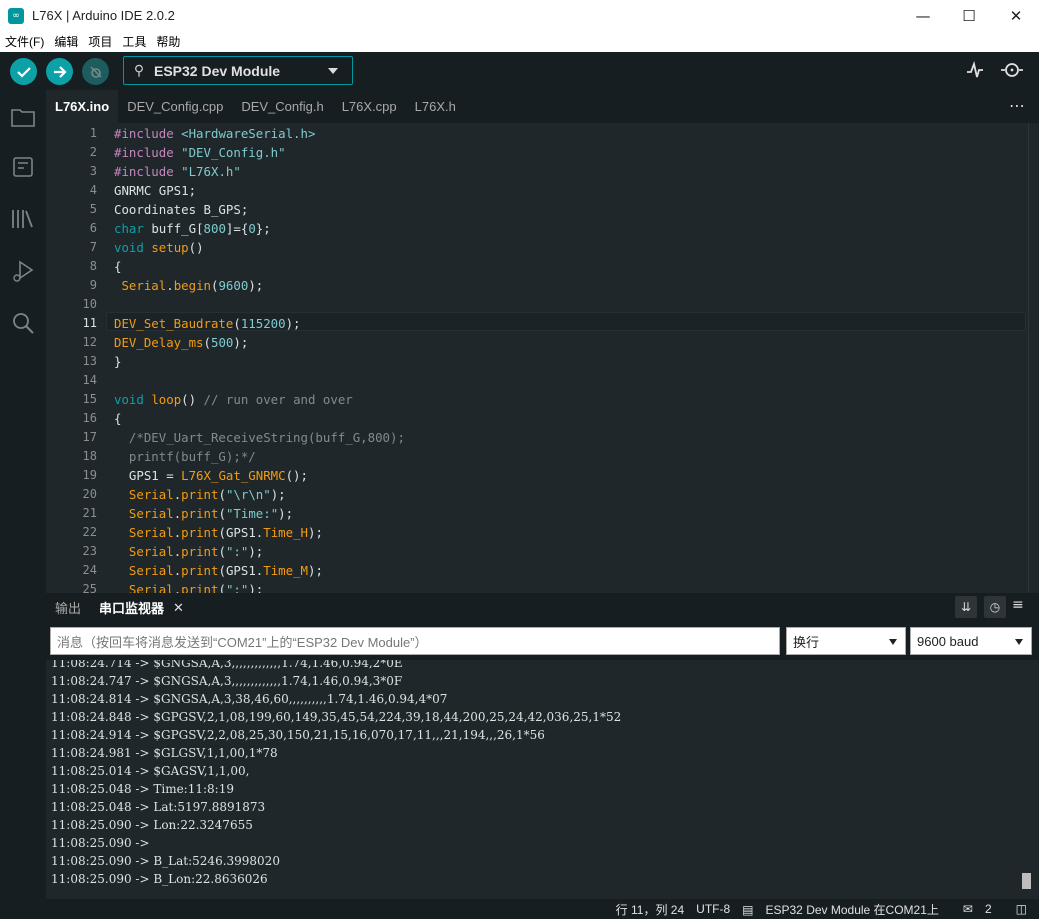 The height and width of the screenshot is (919, 1039). I want to click on close-button: ✕, so click(1016, 15).